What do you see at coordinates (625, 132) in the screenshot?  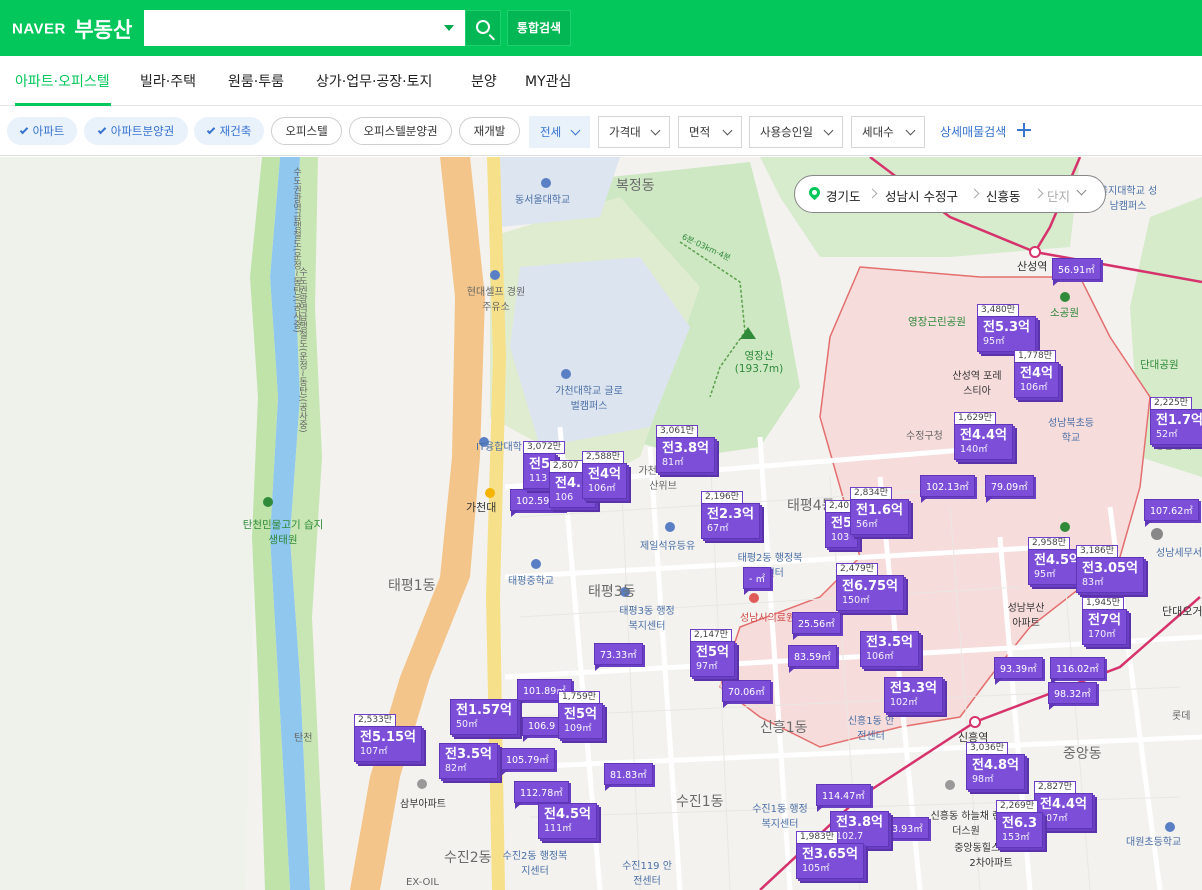 I see `dropdown-label: 가격대` at bounding box center [625, 132].